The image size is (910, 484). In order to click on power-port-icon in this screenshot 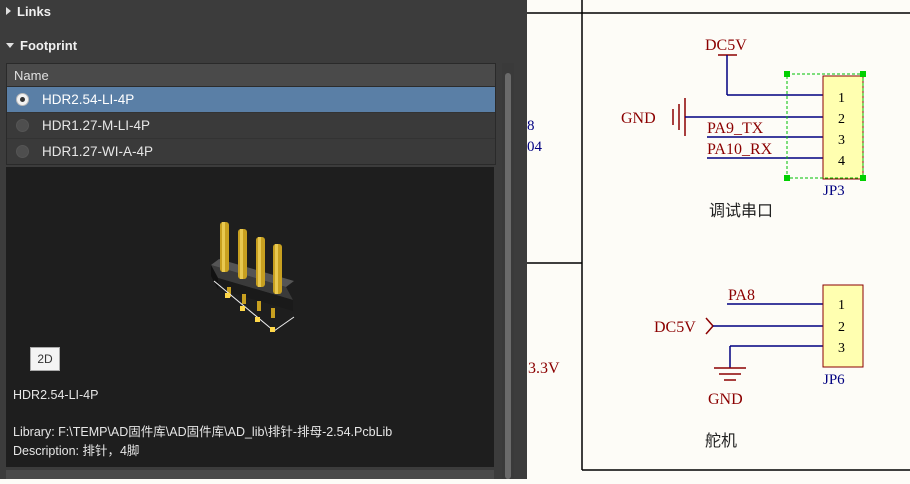, I will do `click(709, 326)`.